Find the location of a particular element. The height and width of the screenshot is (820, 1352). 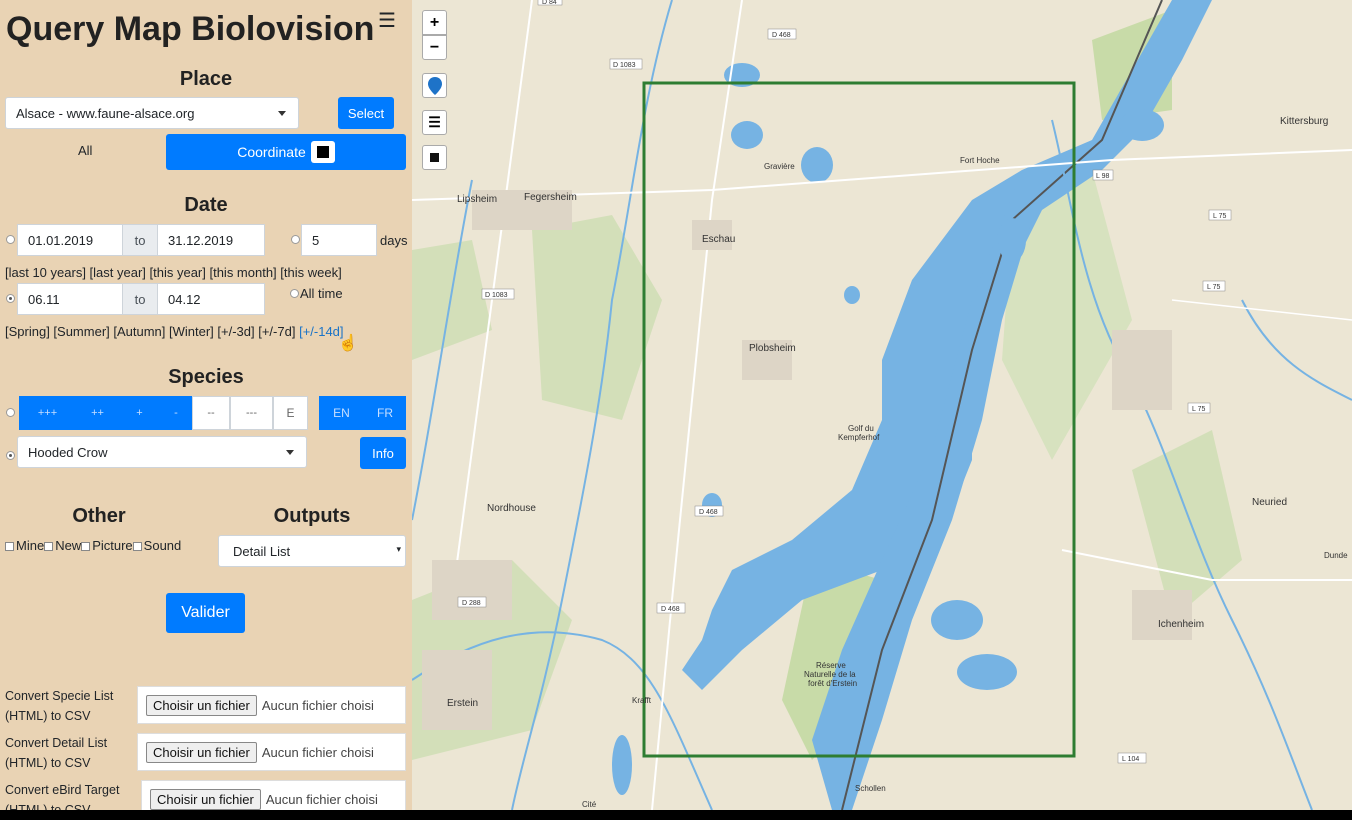

chevron-down-icon: ▾ is located at coordinates (398, 549).